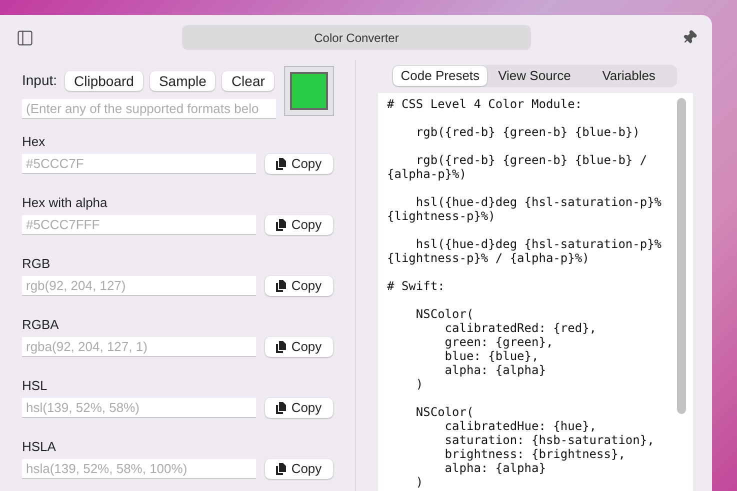  I want to click on format-label: HSL, so click(35, 386).